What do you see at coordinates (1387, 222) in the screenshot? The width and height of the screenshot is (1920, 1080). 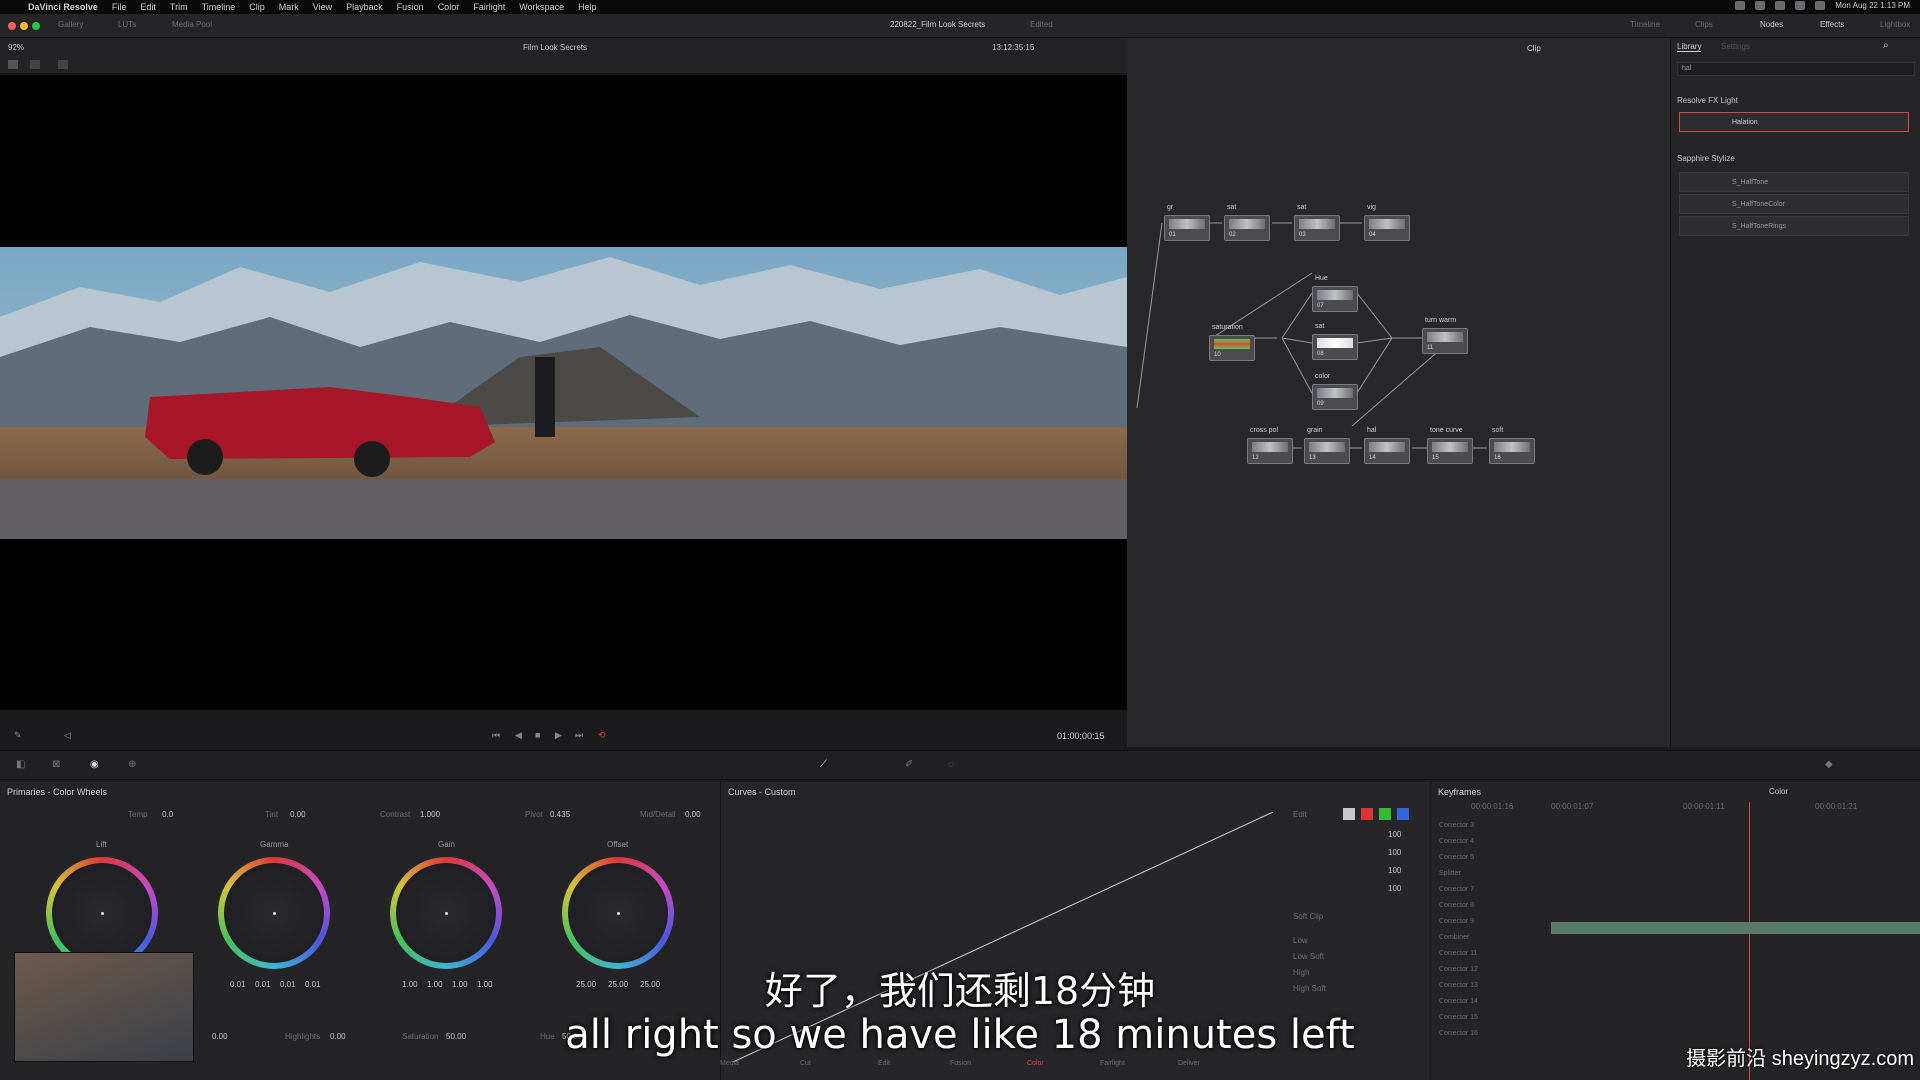 I see `node-04: vig 04` at bounding box center [1387, 222].